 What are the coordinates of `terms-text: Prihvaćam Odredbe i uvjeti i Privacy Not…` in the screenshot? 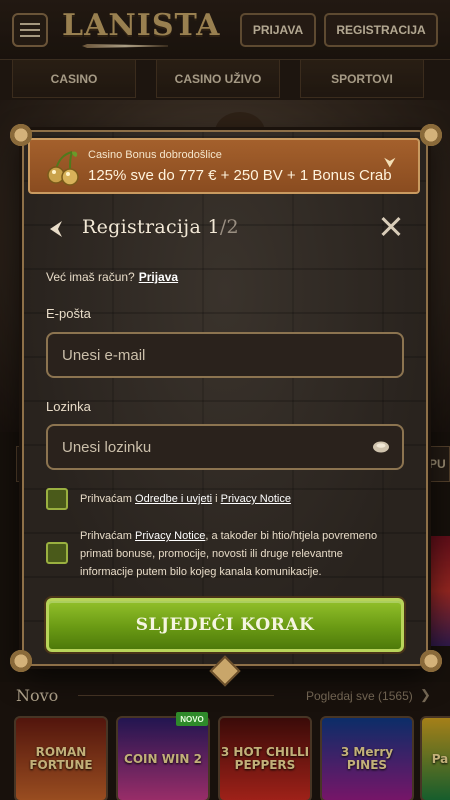 It's located at (239, 499).